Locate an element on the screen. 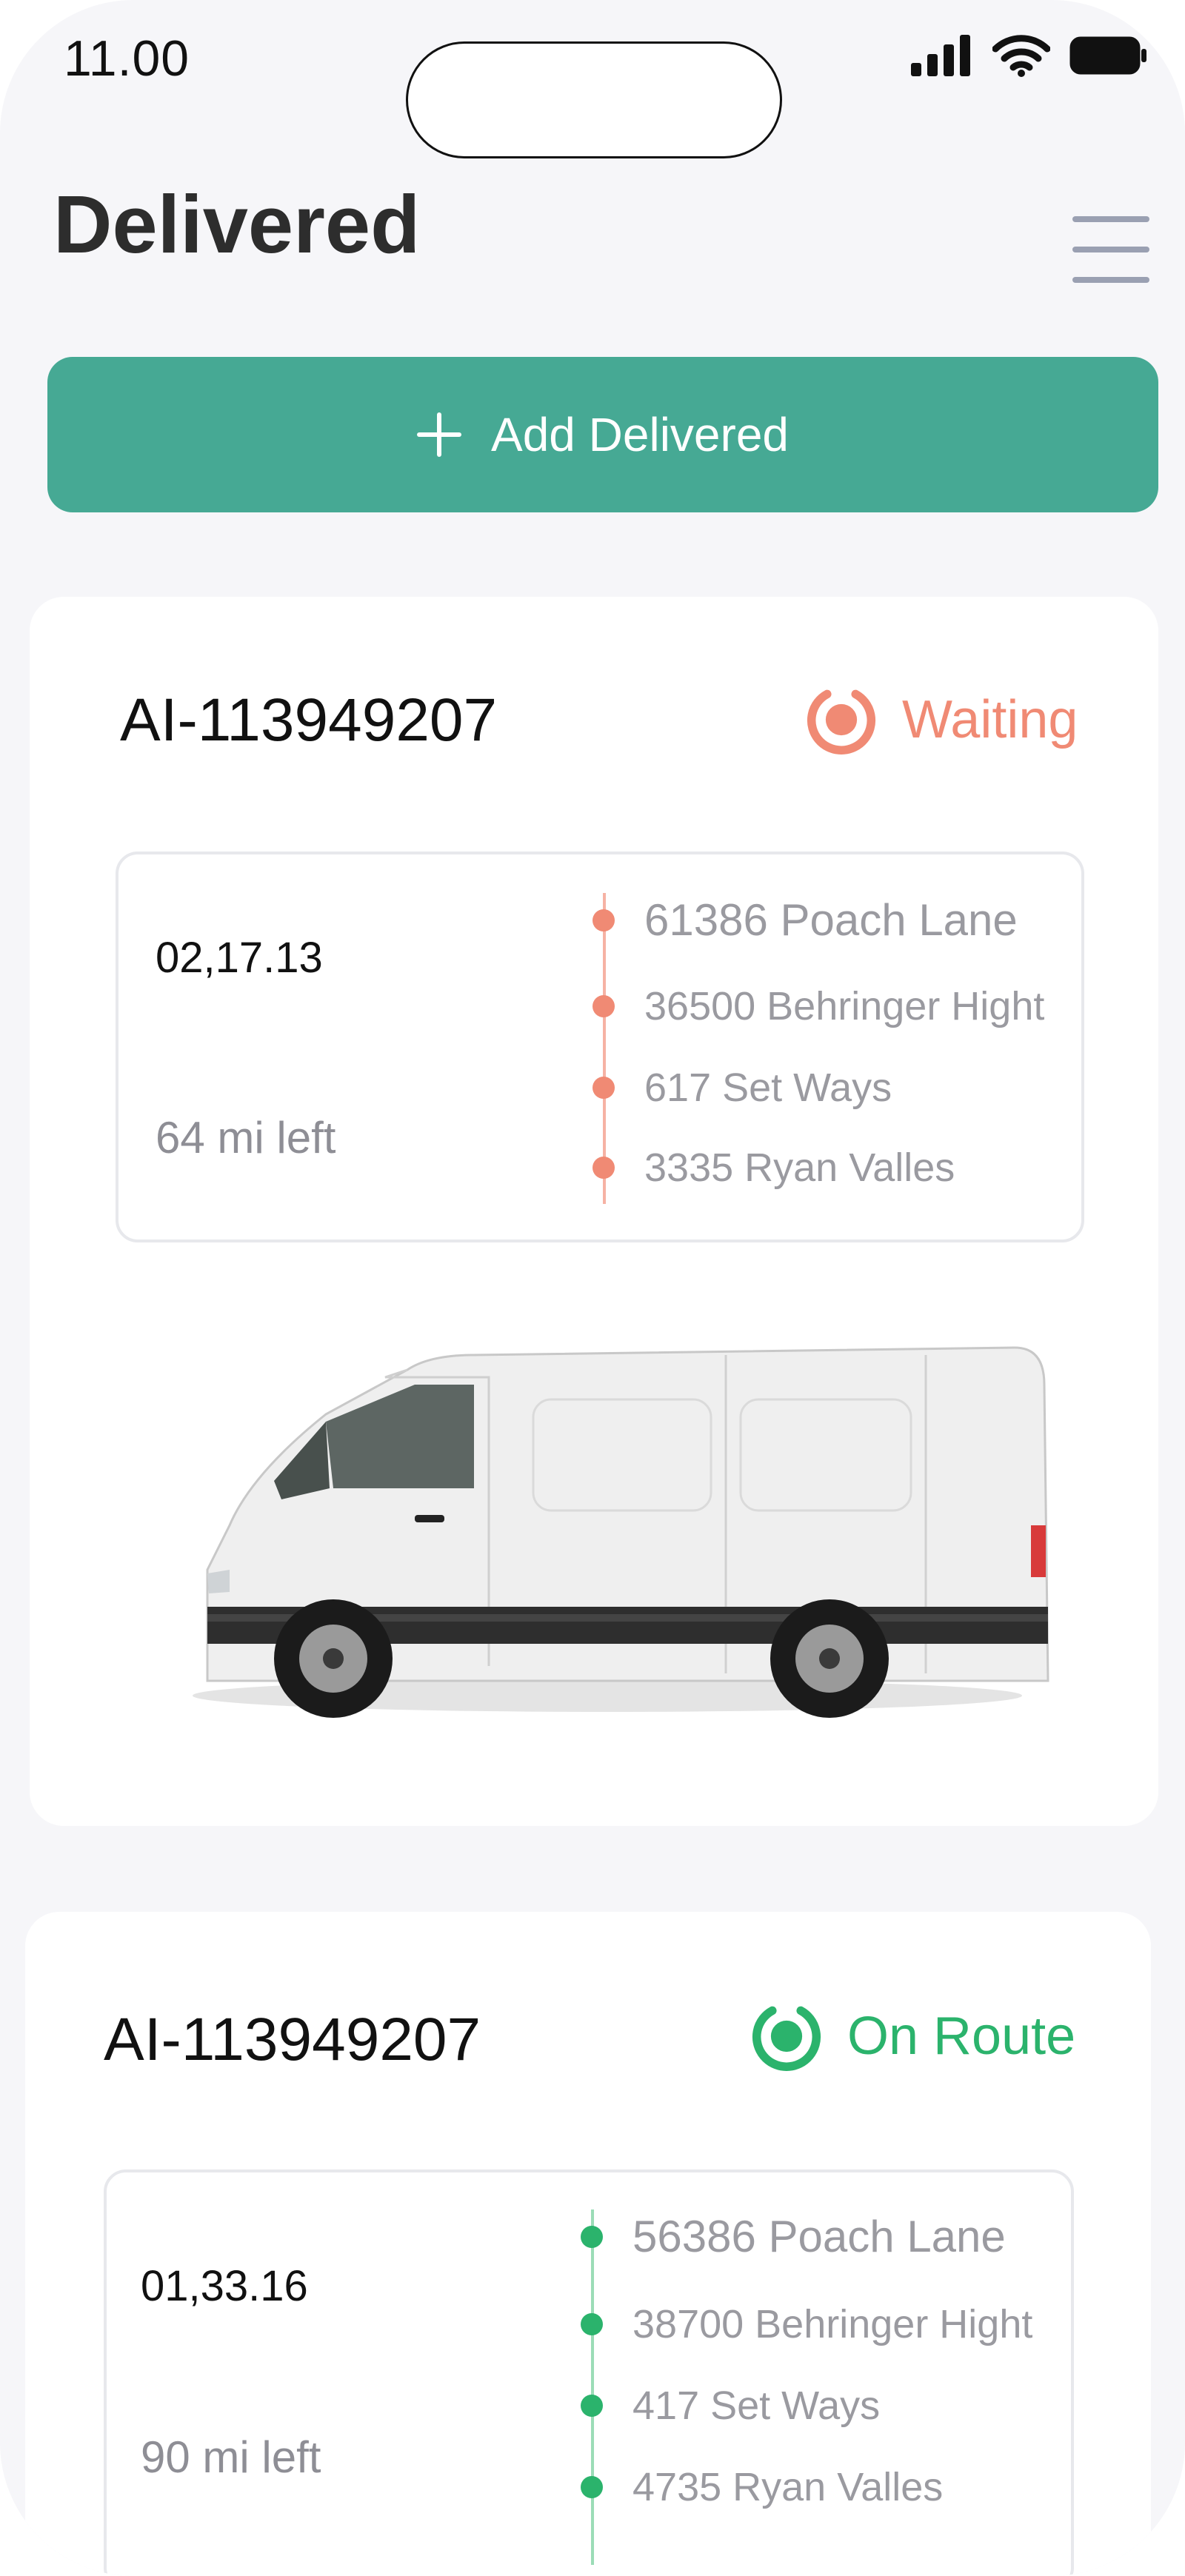 The height and width of the screenshot is (2576, 1185). eta-time: 02,17.13 is located at coordinates (239, 958).